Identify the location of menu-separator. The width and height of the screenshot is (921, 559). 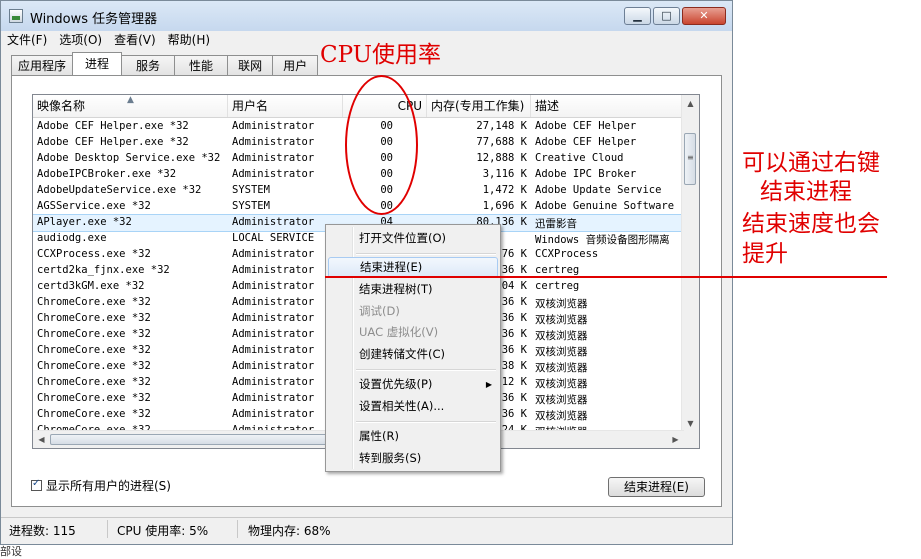
(426, 254).